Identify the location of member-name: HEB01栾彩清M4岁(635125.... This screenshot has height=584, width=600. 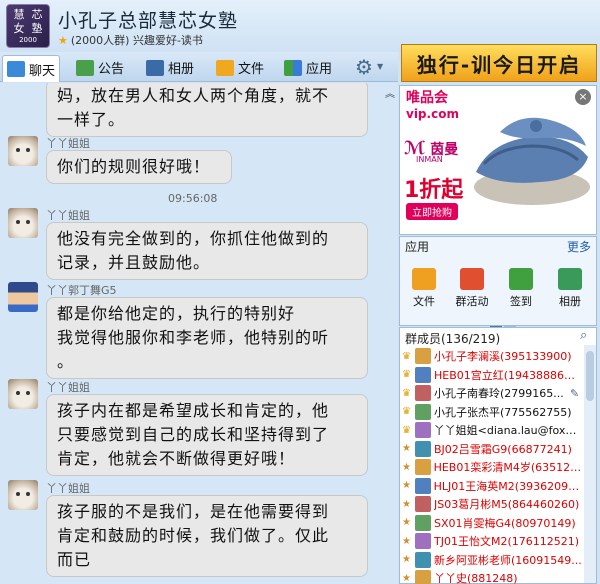
(507, 467).